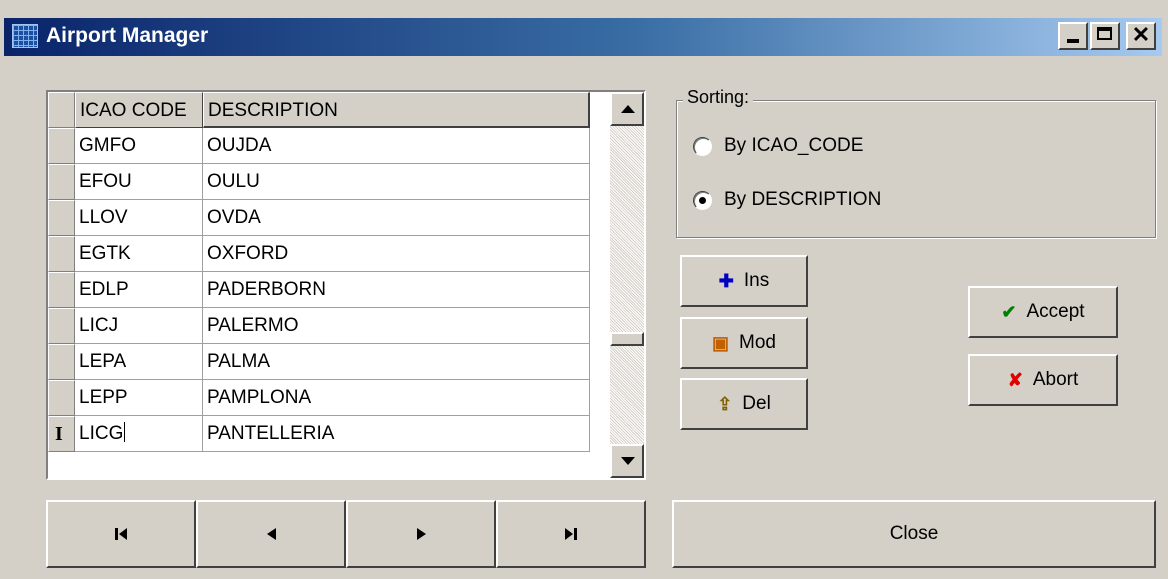 This screenshot has width=1168, height=579. I want to click on table-row-editing: I LICG PANTELLERIA, so click(319, 434).